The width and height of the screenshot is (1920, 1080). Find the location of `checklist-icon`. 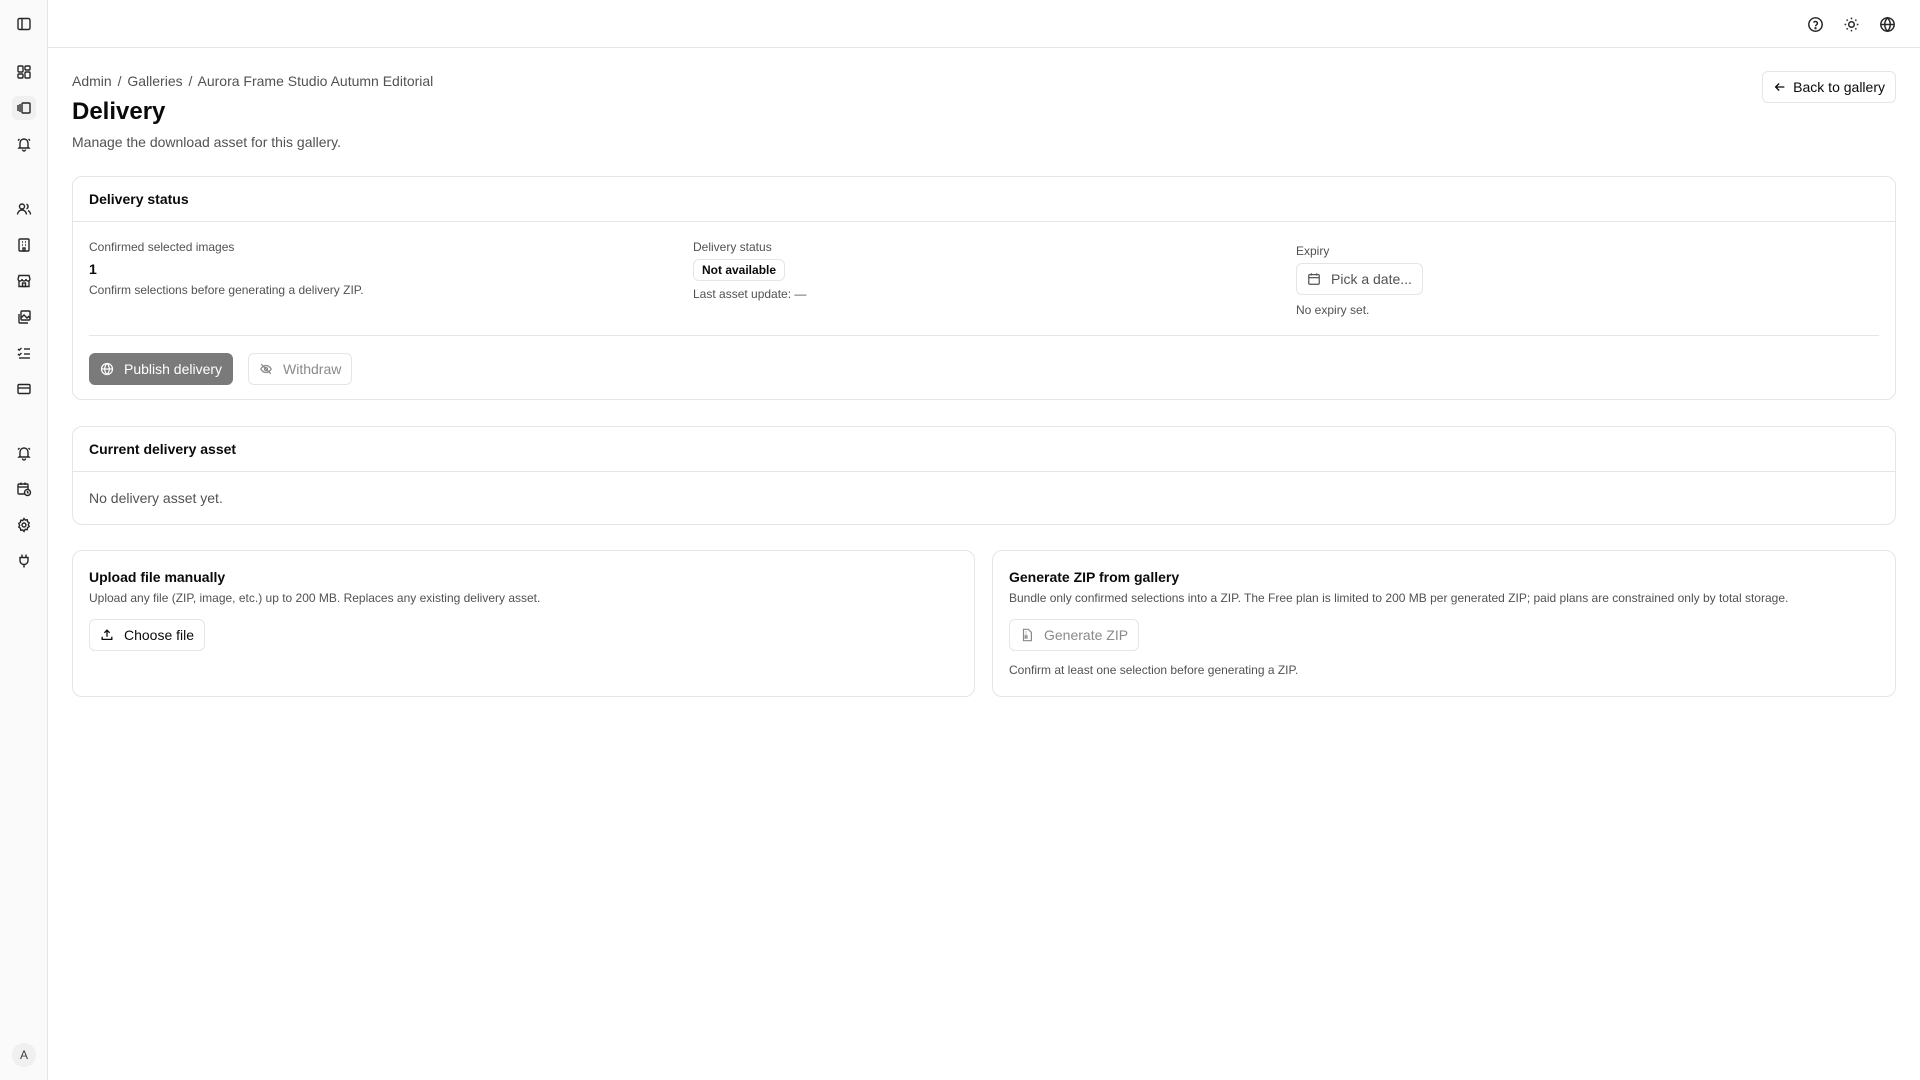

checklist-icon is located at coordinates (24, 353).